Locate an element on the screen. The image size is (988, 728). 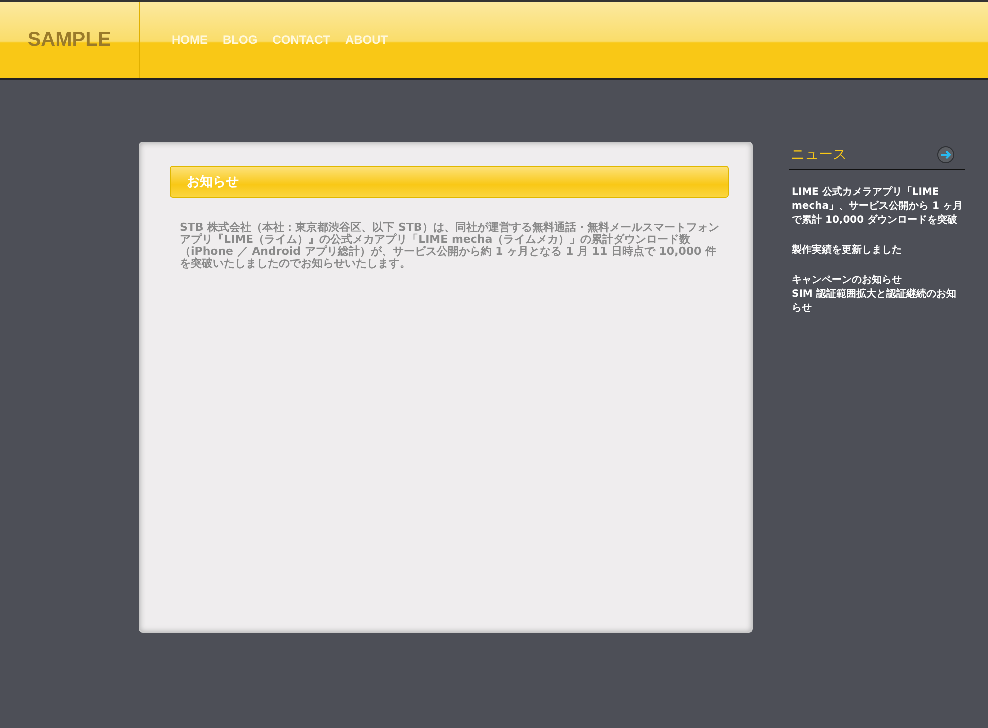
news-link: SIM 認証範囲拡大と認証継続のお知らせ is located at coordinates (878, 302).